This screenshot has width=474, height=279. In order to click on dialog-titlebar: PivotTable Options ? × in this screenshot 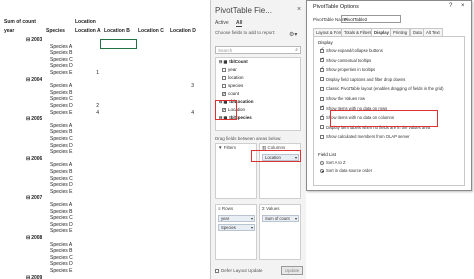, I will do `click(389, 7)`.